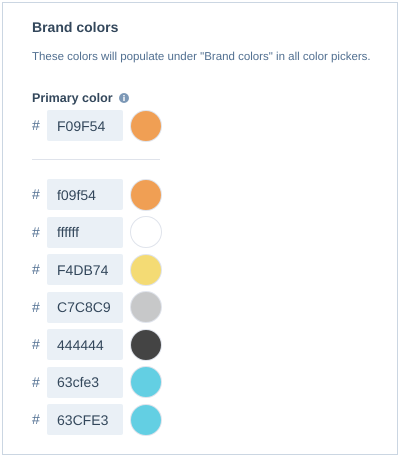 The height and width of the screenshot is (469, 400). I want to click on hex-input: F09F54, so click(85, 125).